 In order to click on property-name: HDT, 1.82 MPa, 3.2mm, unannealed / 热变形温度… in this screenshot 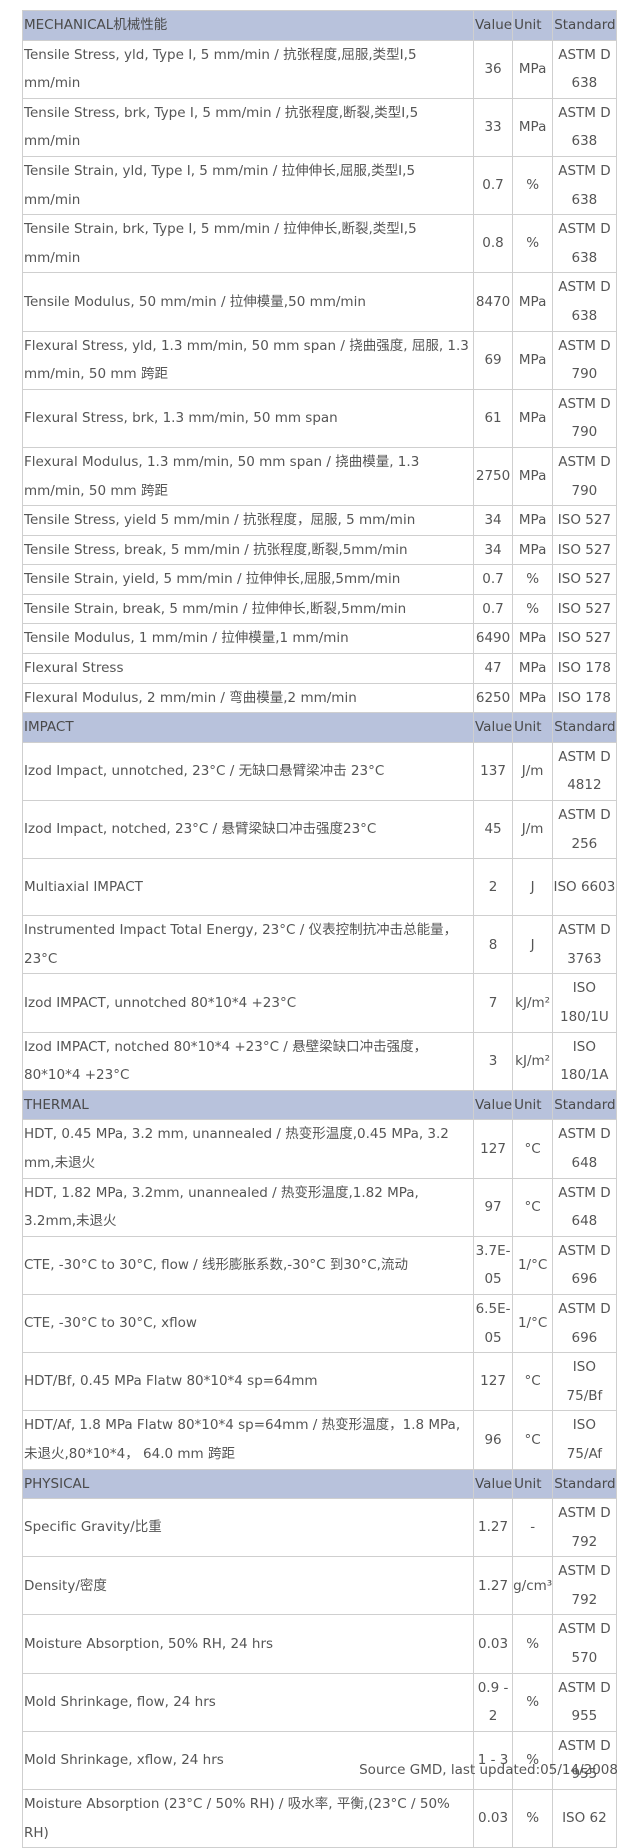, I will do `click(248, 1207)`.